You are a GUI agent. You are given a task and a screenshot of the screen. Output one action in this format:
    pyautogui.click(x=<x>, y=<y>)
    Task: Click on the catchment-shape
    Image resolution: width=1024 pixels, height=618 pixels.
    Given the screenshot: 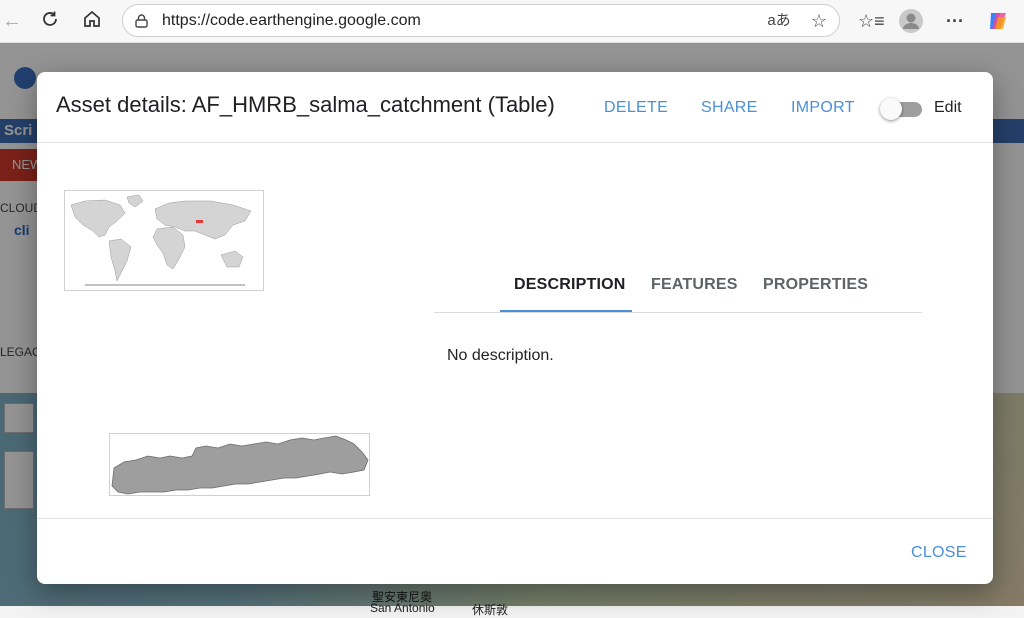 What is the action you would take?
    pyautogui.click(x=240, y=465)
    